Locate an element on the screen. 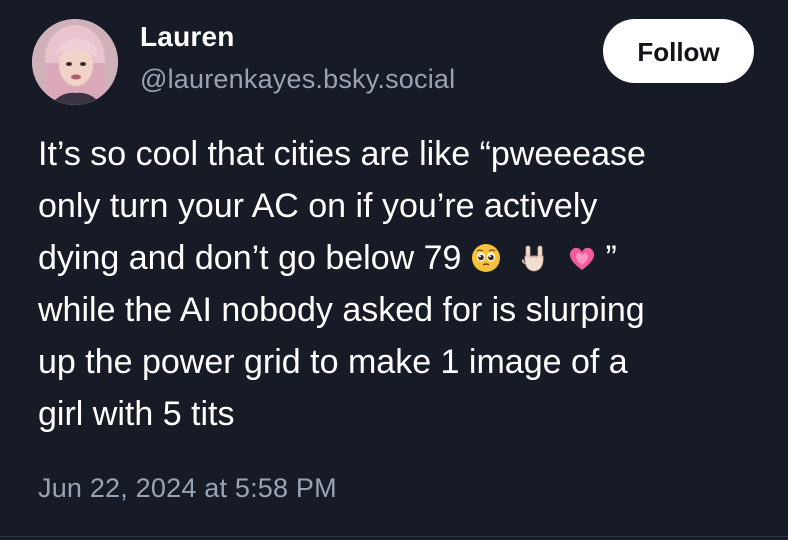 The width and height of the screenshot is (788, 540). post-text-line: girl with 5 tits is located at coordinates (136, 414).